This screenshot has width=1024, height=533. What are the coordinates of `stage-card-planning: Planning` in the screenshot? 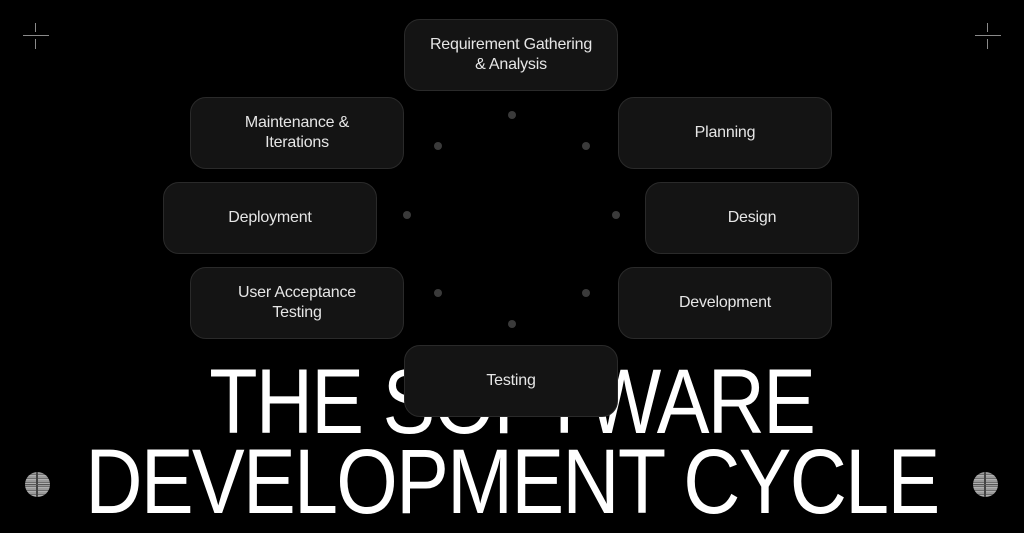 It's located at (725, 133).